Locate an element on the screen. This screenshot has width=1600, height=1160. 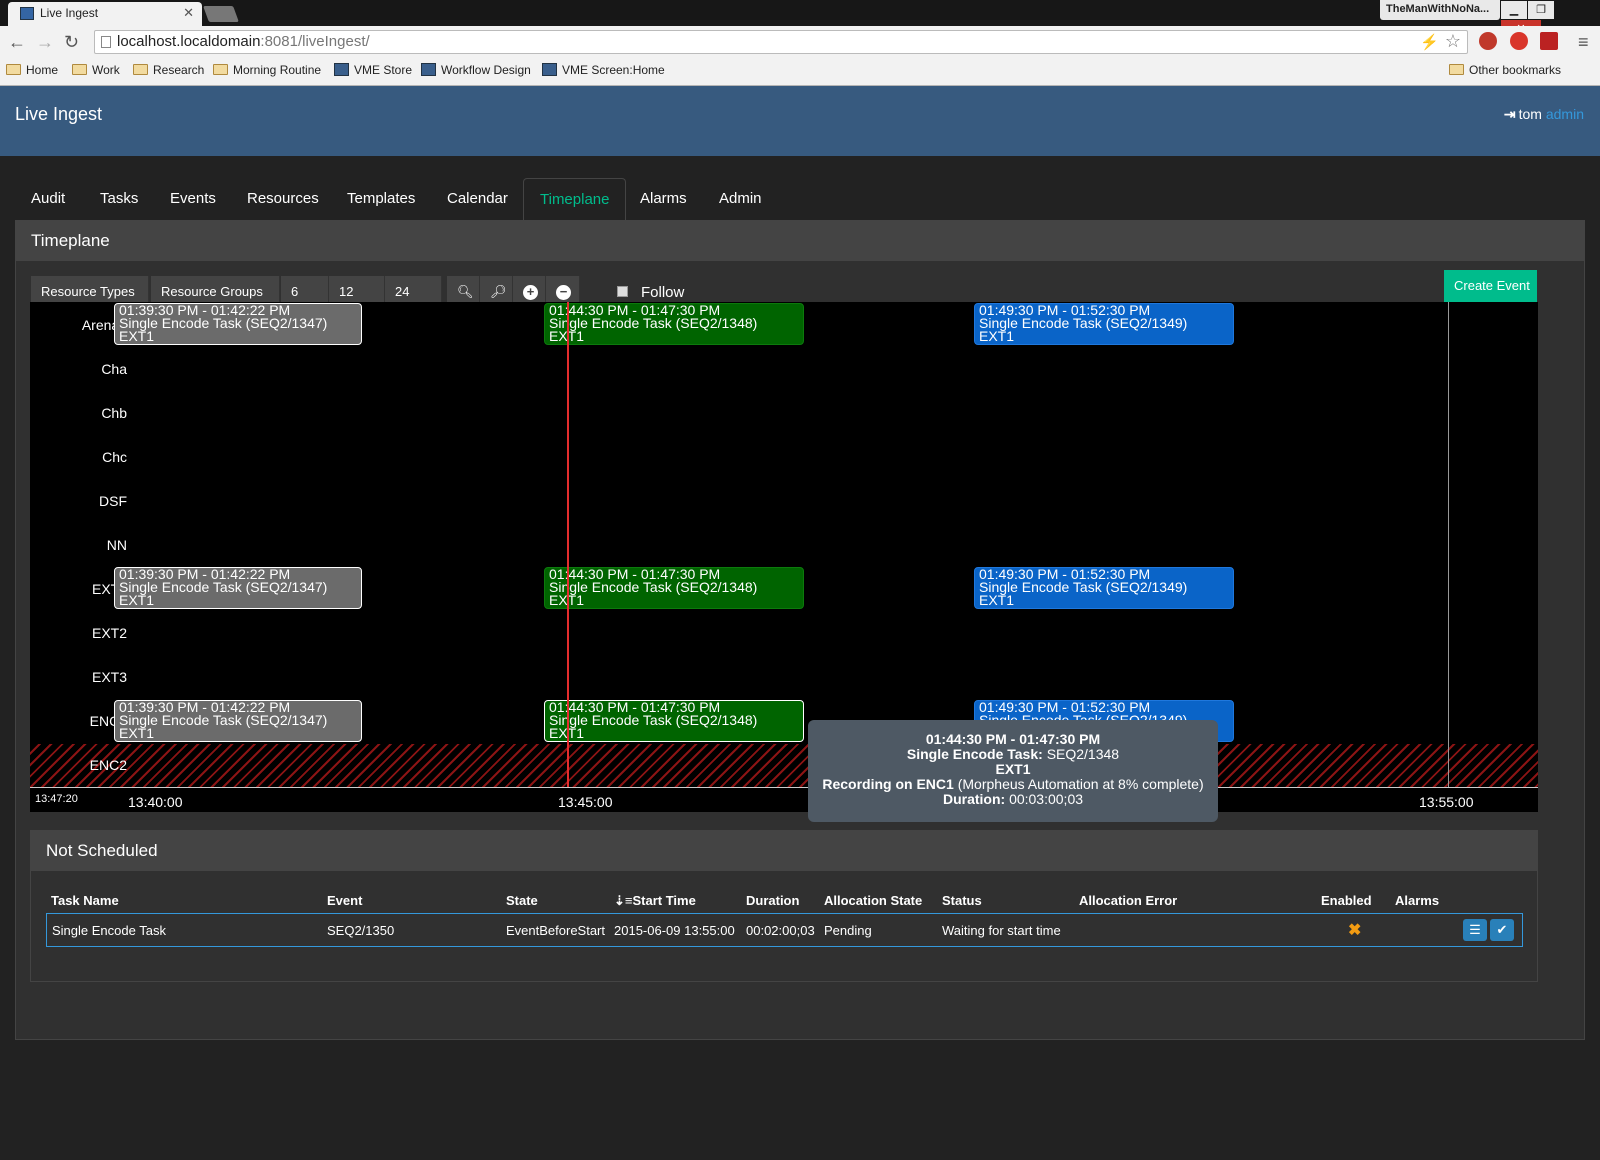
unavailable-hatch is located at coordinates (784, 765).